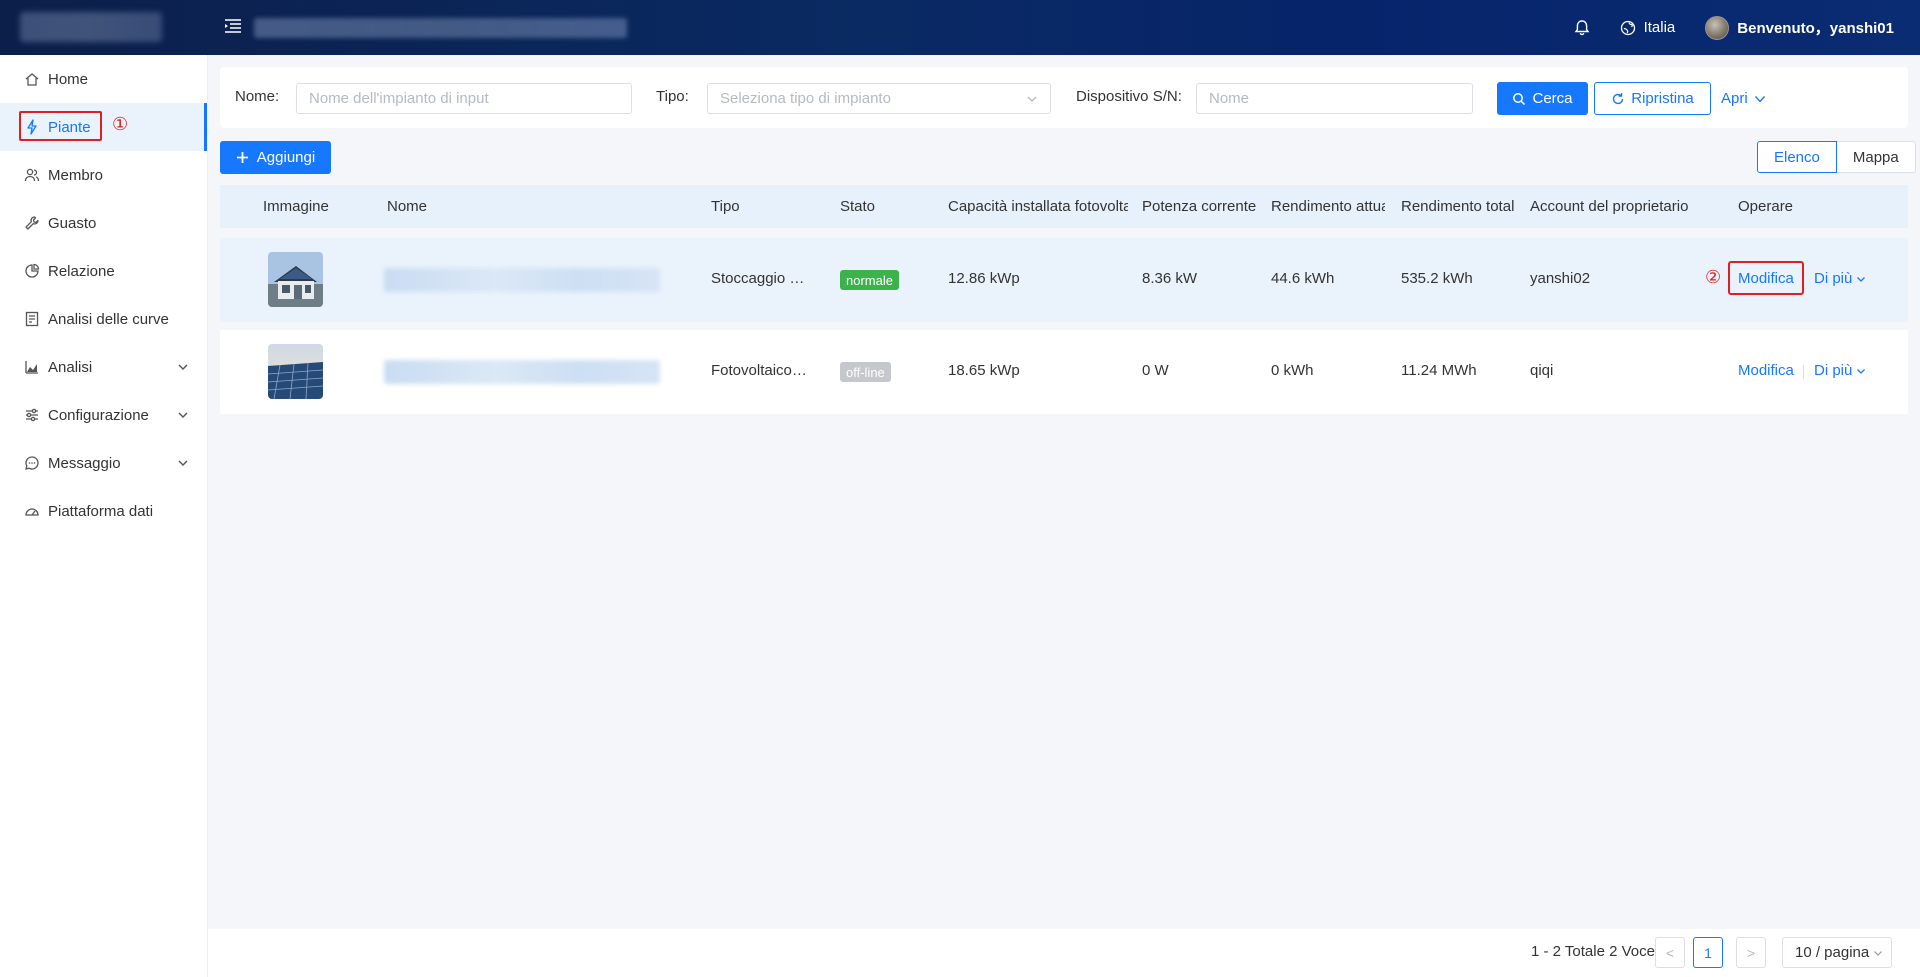 The width and height of the screenshot is (1920, 977). Describe the element at coordinates (672, 96) in the screenshot. I see `type-filter-label: Tipo:` at that location.